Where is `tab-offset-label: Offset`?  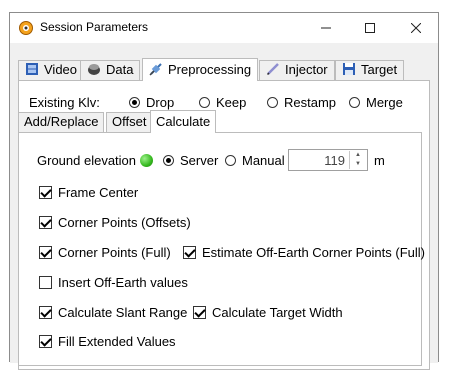
tab-offset-label: Offset is located at coordinates (129, 121).